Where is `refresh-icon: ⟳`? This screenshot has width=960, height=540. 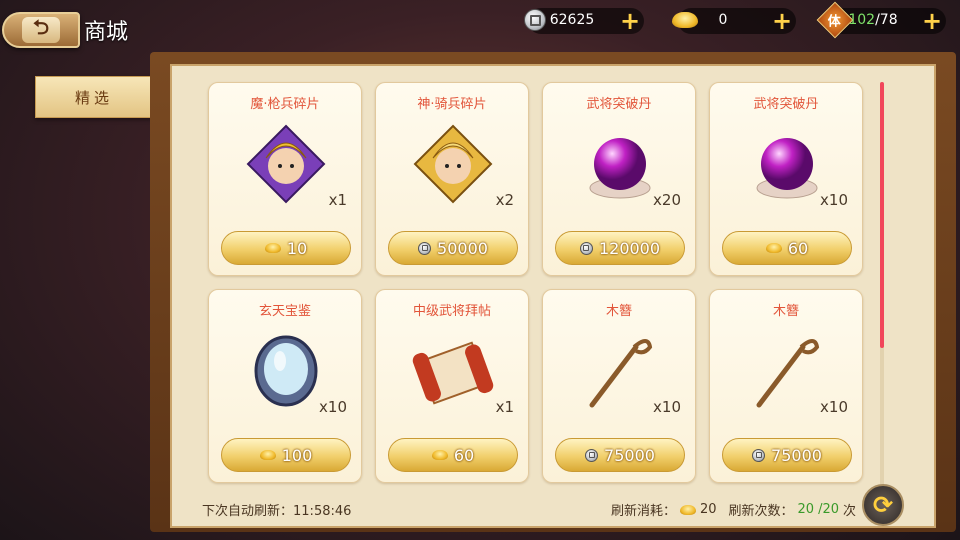 refresh-icon: ⟳ is located at coordinates (883, 505).